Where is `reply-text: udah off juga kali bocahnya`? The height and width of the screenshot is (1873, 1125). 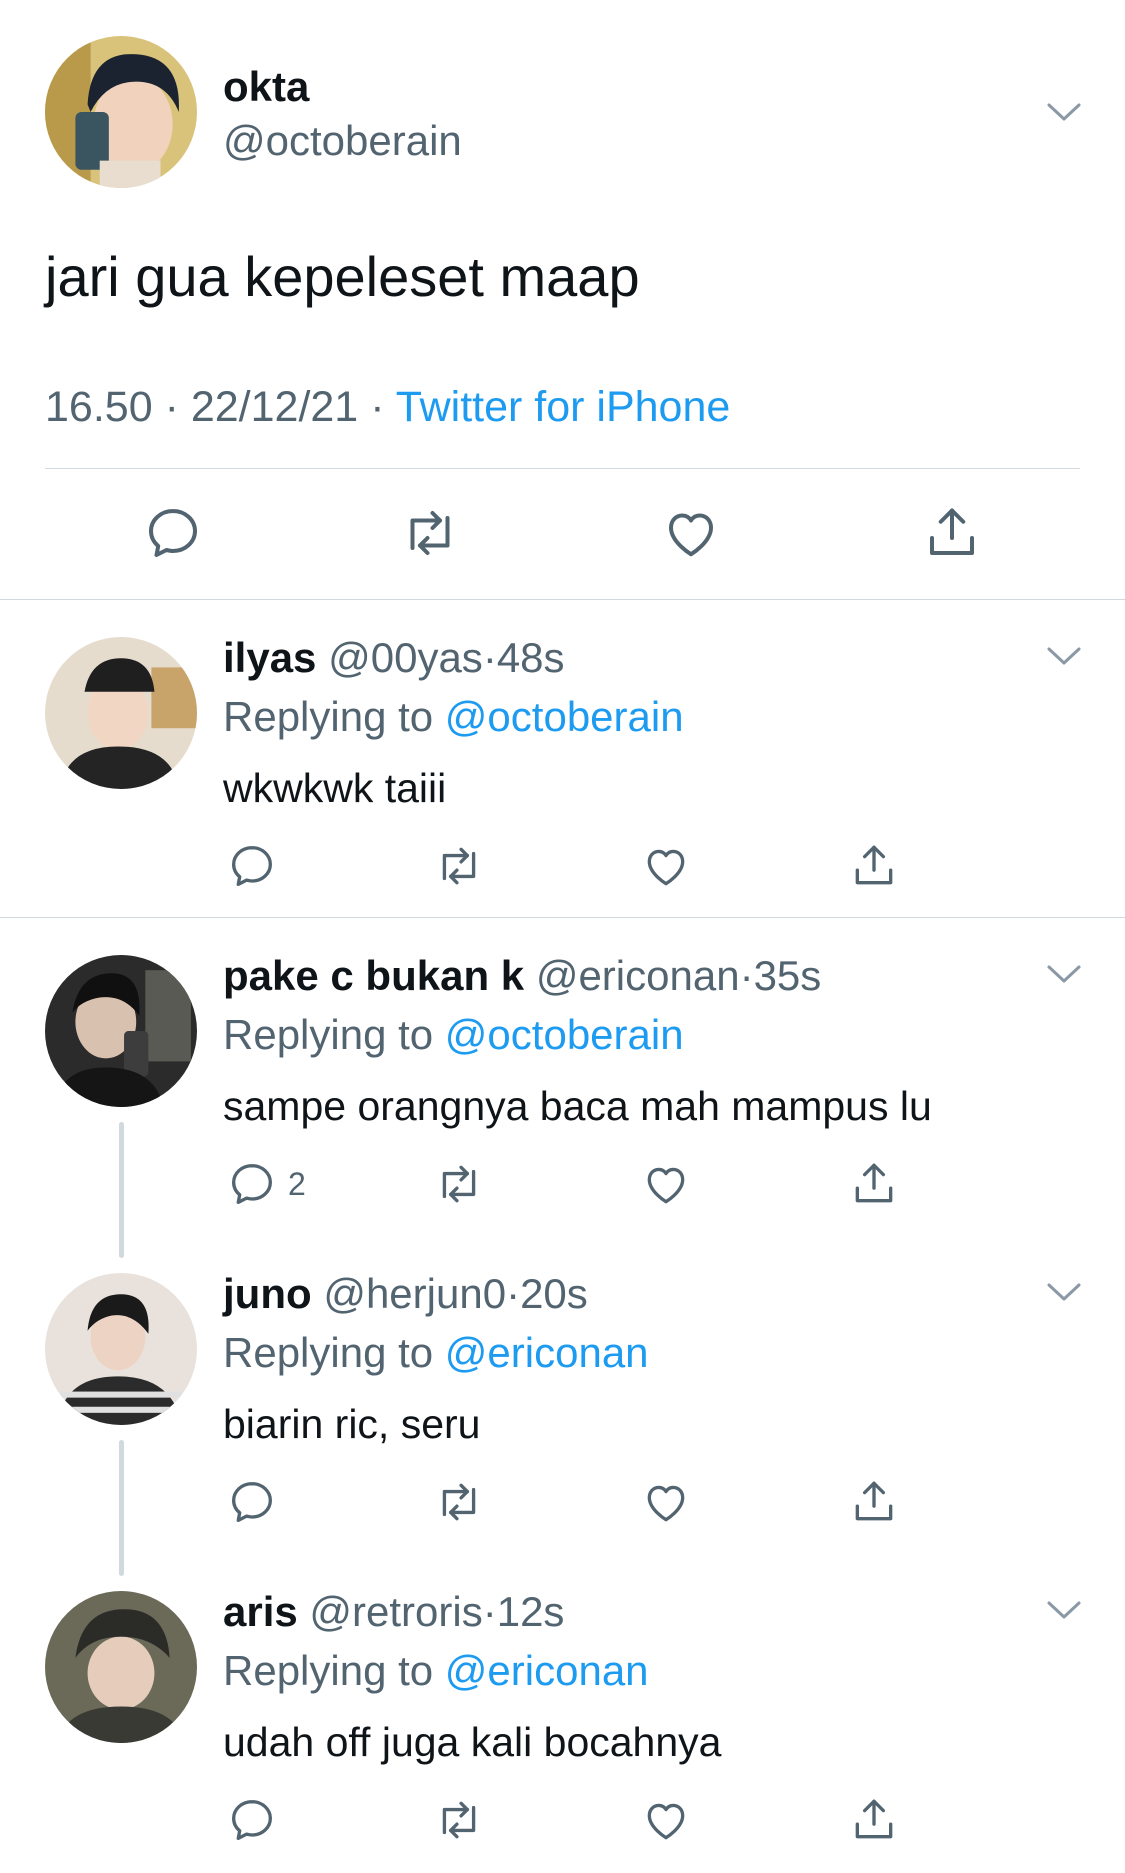
reply-text: udah off juga kali bocahnya is located at coordinates (472, 1742).